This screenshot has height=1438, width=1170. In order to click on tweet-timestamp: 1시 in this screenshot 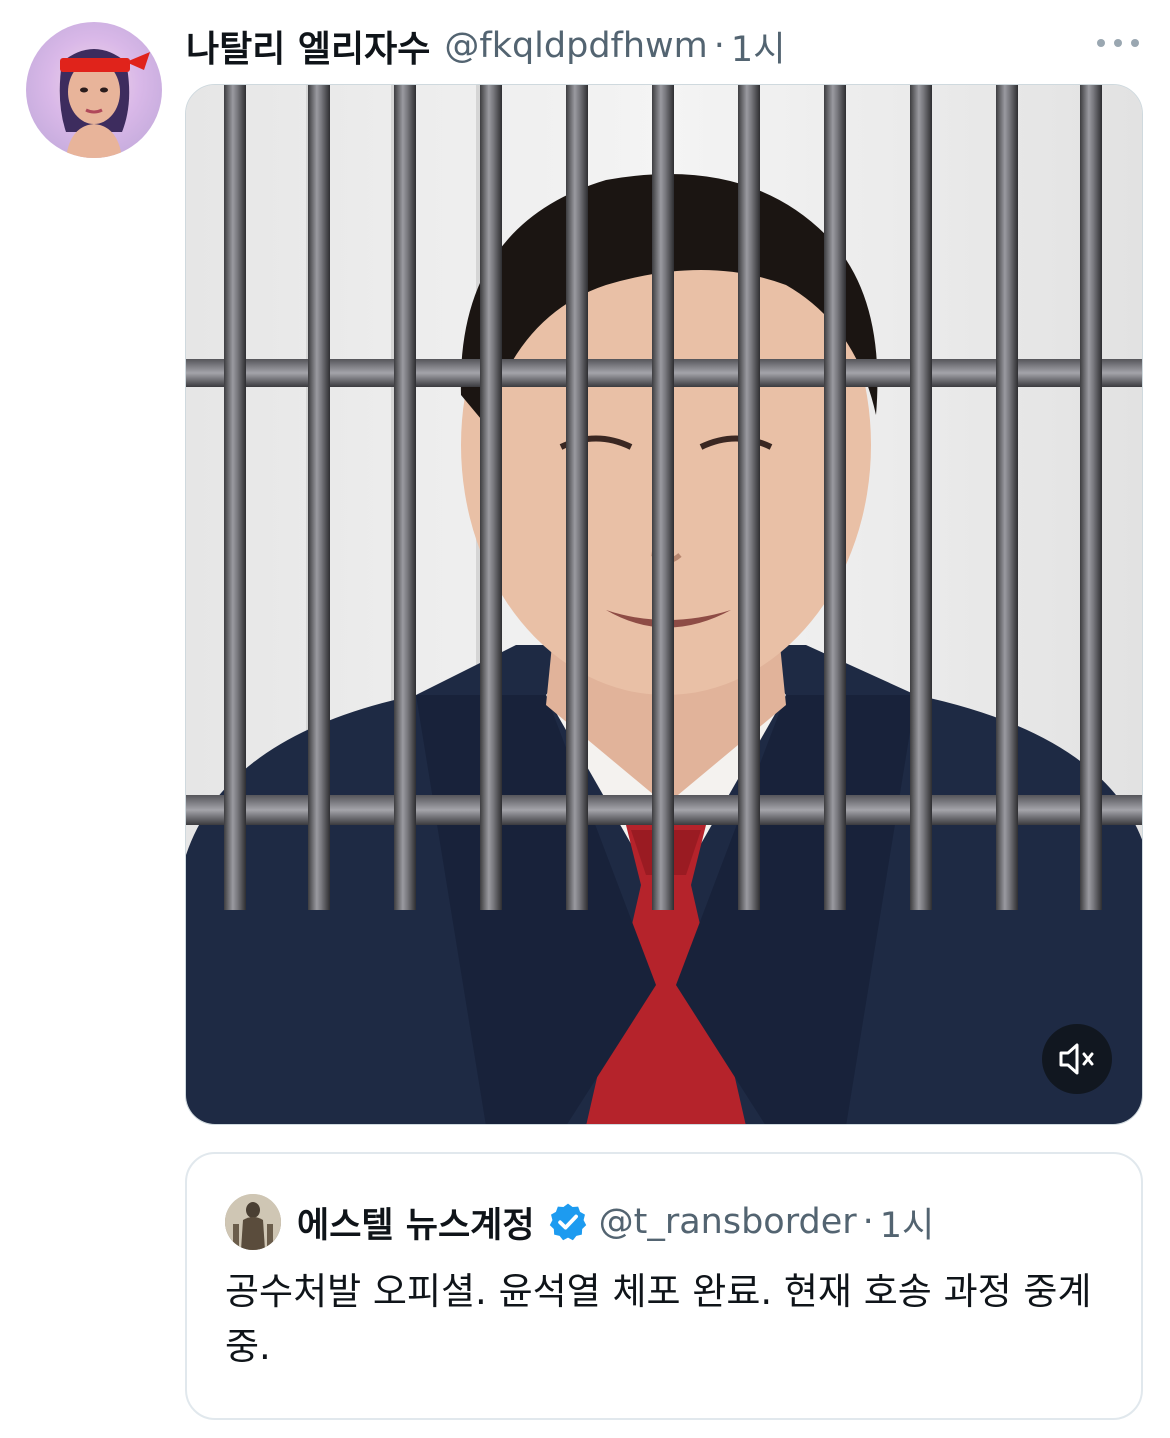, I will do `click(758, 46)`.